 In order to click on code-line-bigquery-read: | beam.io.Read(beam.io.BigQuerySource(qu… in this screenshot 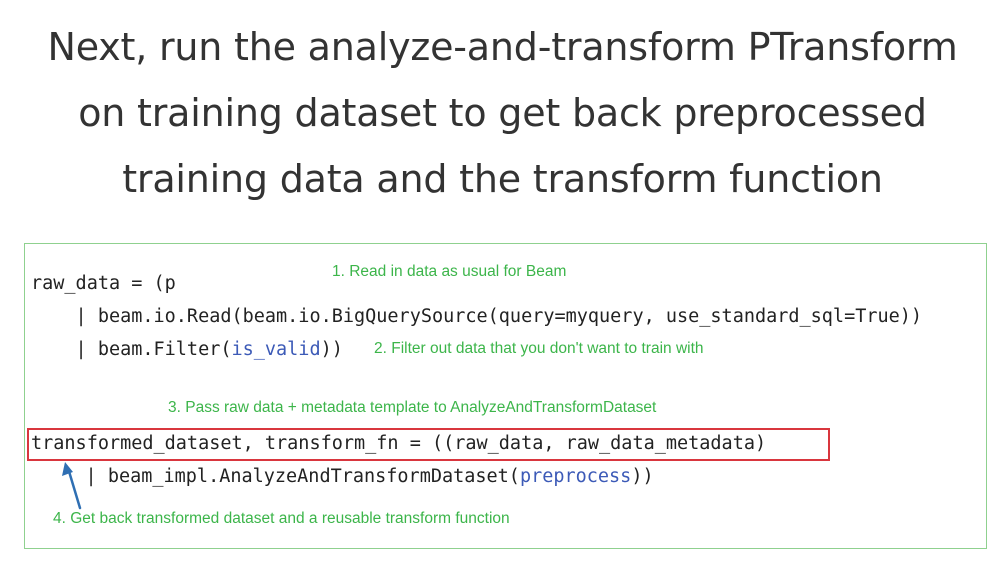, I will do `click(477, 316)`.